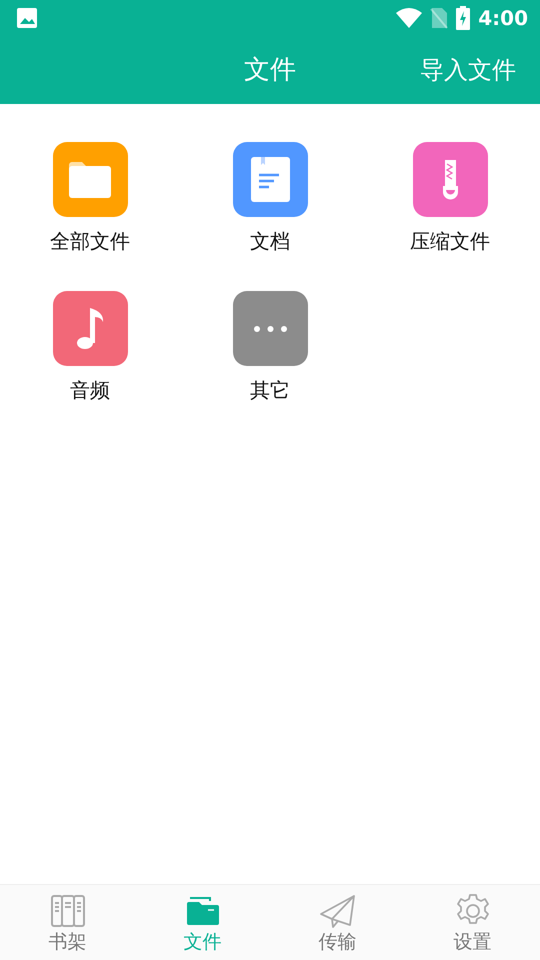 This screenshot has height=960, width=540. I want to click on zipper-icon, so click(450, 180).